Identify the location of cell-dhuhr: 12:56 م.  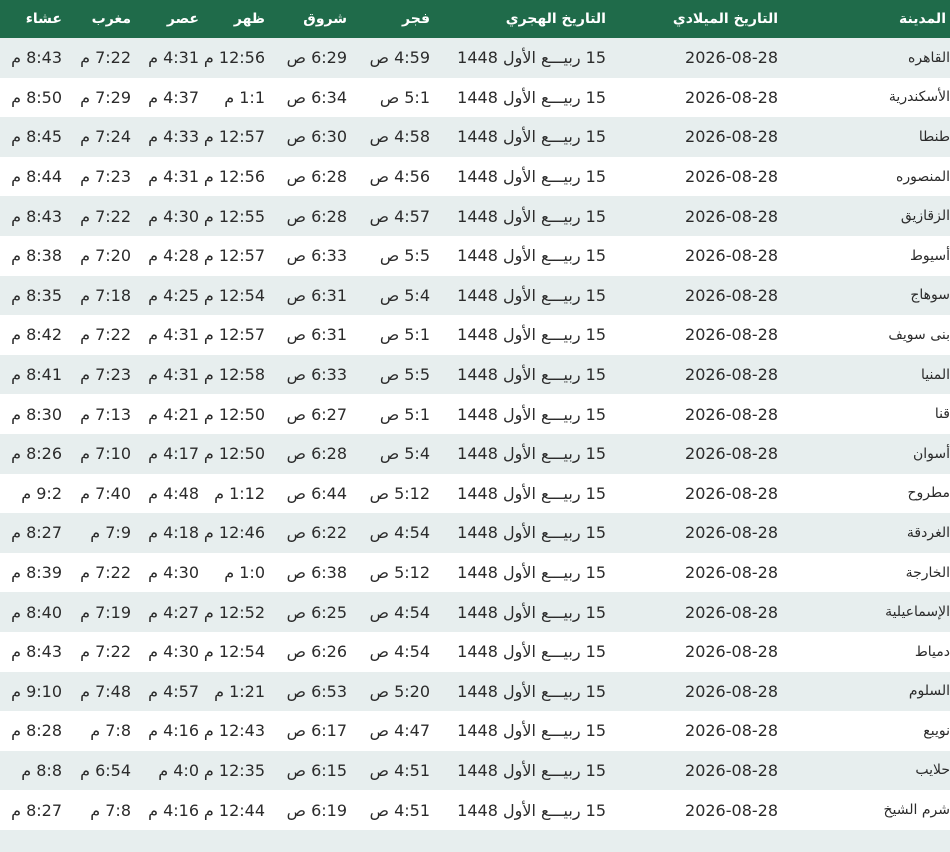
(236, 58).